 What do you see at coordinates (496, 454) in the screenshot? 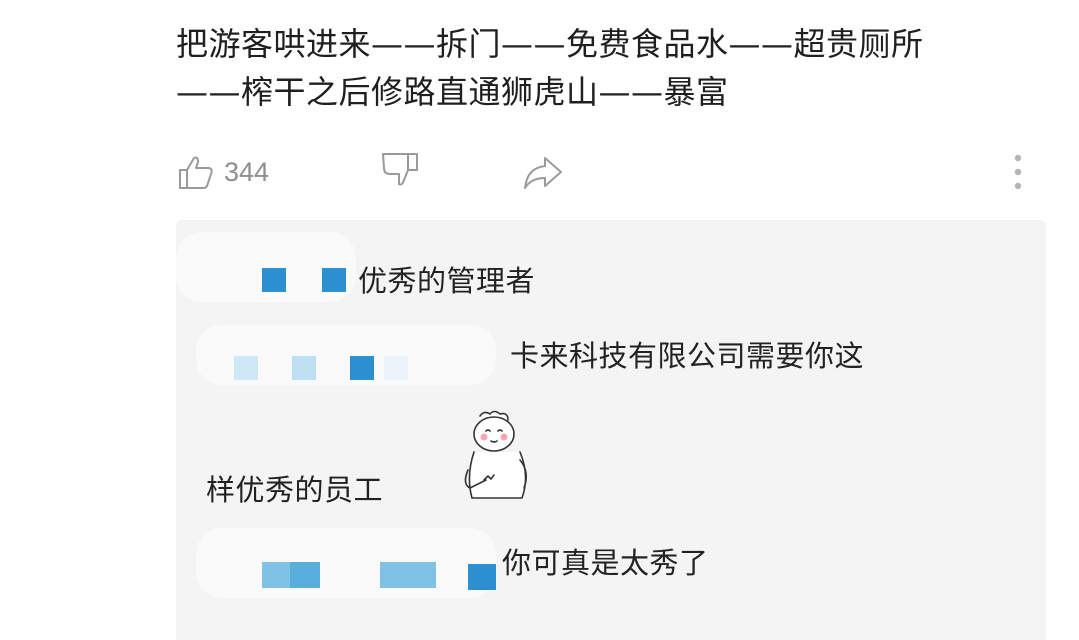
I see `sticker-emoji-icon` at bounding box center [496, 454].